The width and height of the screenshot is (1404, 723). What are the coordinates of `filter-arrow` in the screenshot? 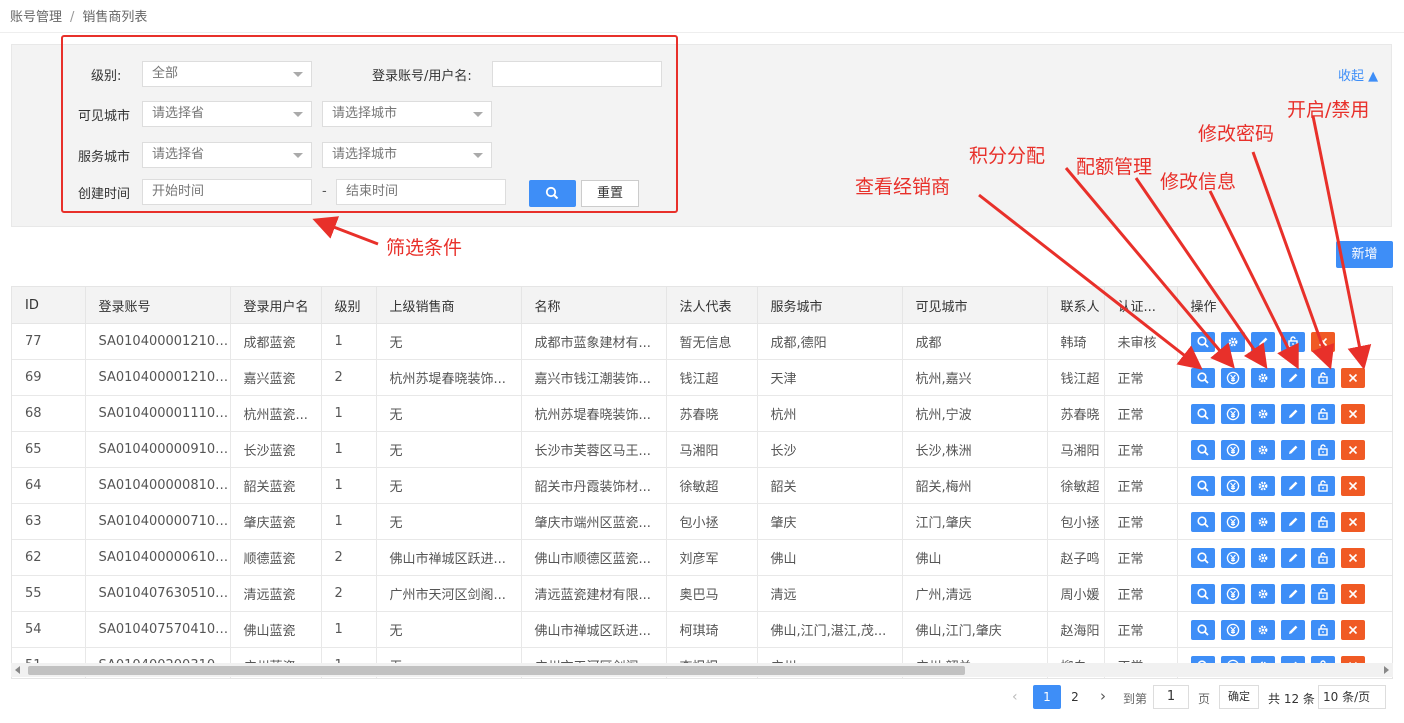 It's located at (345, 231).